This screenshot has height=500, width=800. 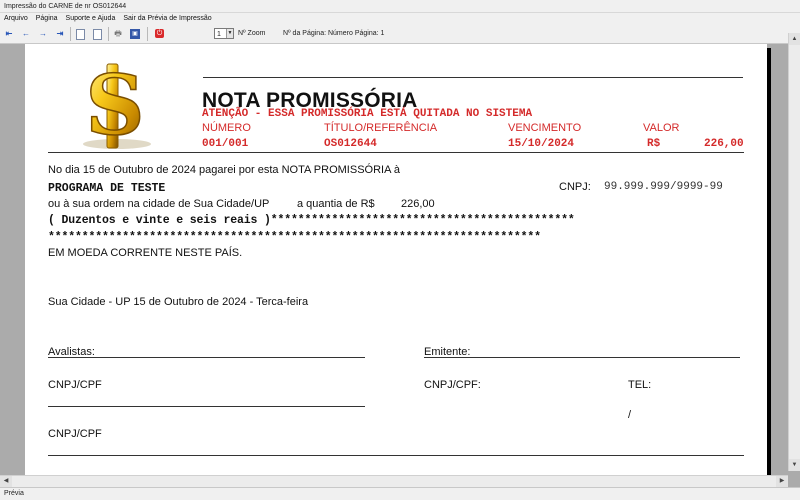 What do you see at coordinates (582, 357) in the screenshot?
I see `emitente-signature-line` at bounding box center [582, 357].